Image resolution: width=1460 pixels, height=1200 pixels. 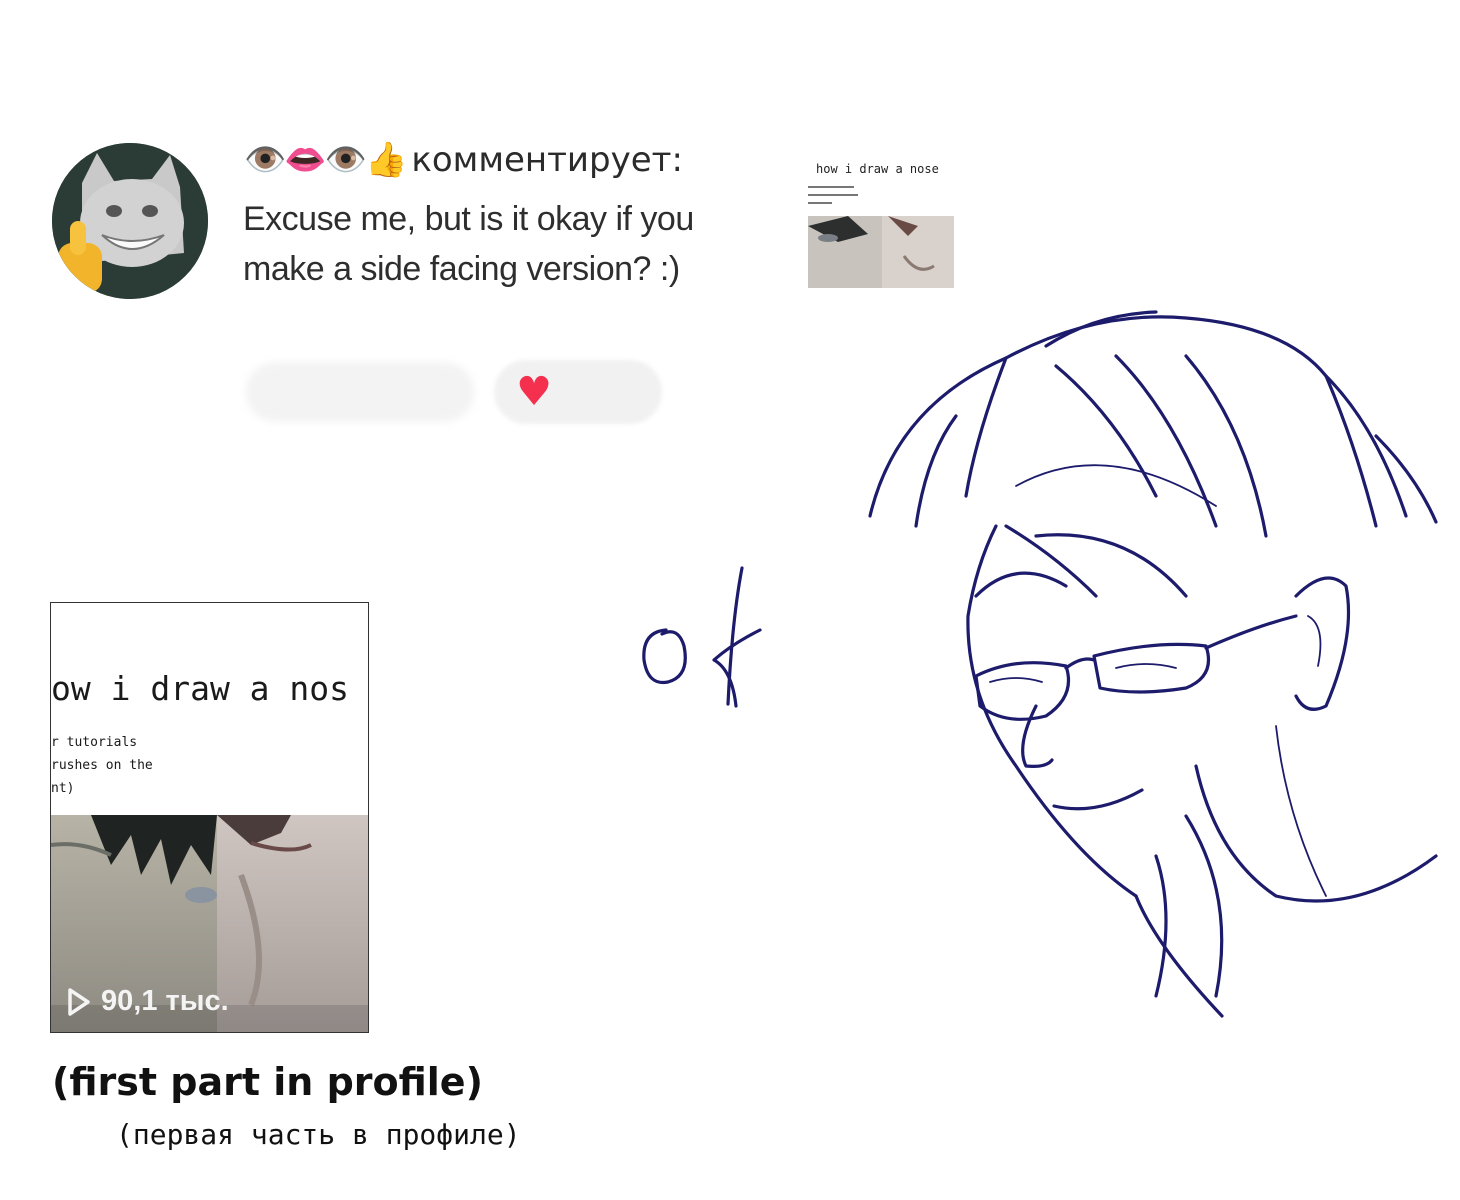 I want to click on reply-button-blurred, so click(x=360, y=392).